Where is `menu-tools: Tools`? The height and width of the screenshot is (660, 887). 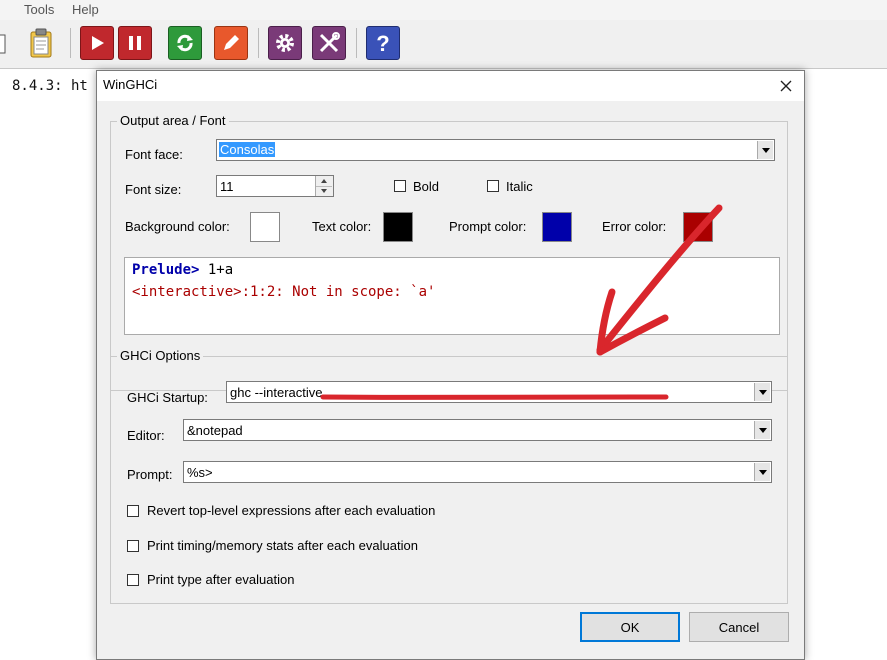
menu-tools: Tools is located at coordinates (39, 9).